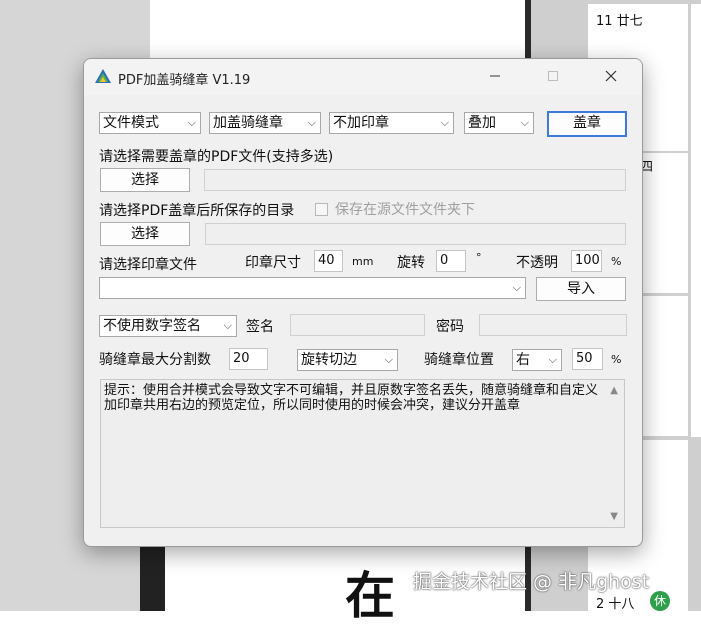  I want to click on save-dir-label: 请选择PDF盖章后所保存的目录, so click(197, 211).